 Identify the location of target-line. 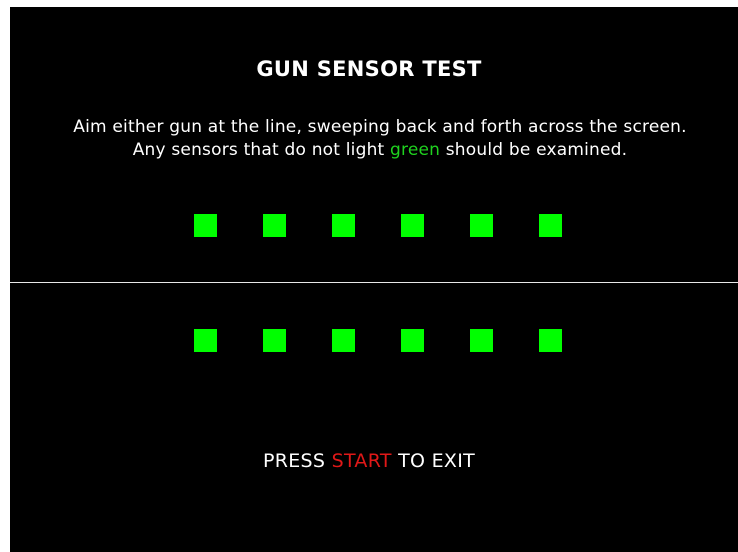
(374, 282).